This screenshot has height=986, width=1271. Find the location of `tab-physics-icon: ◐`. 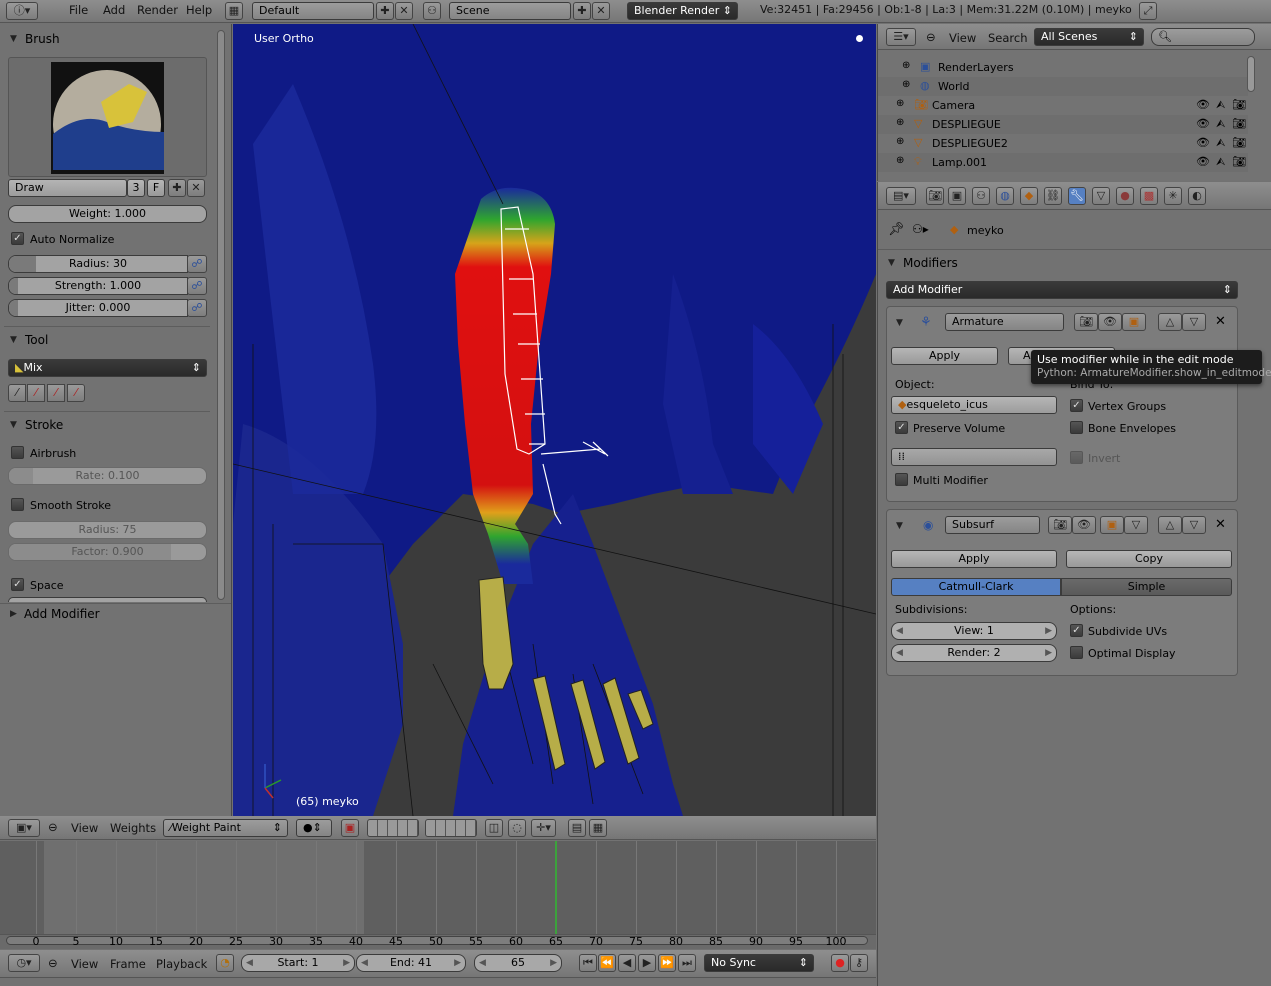

tab-physics-icon: ◐ is located at coordinates (1197, 196).